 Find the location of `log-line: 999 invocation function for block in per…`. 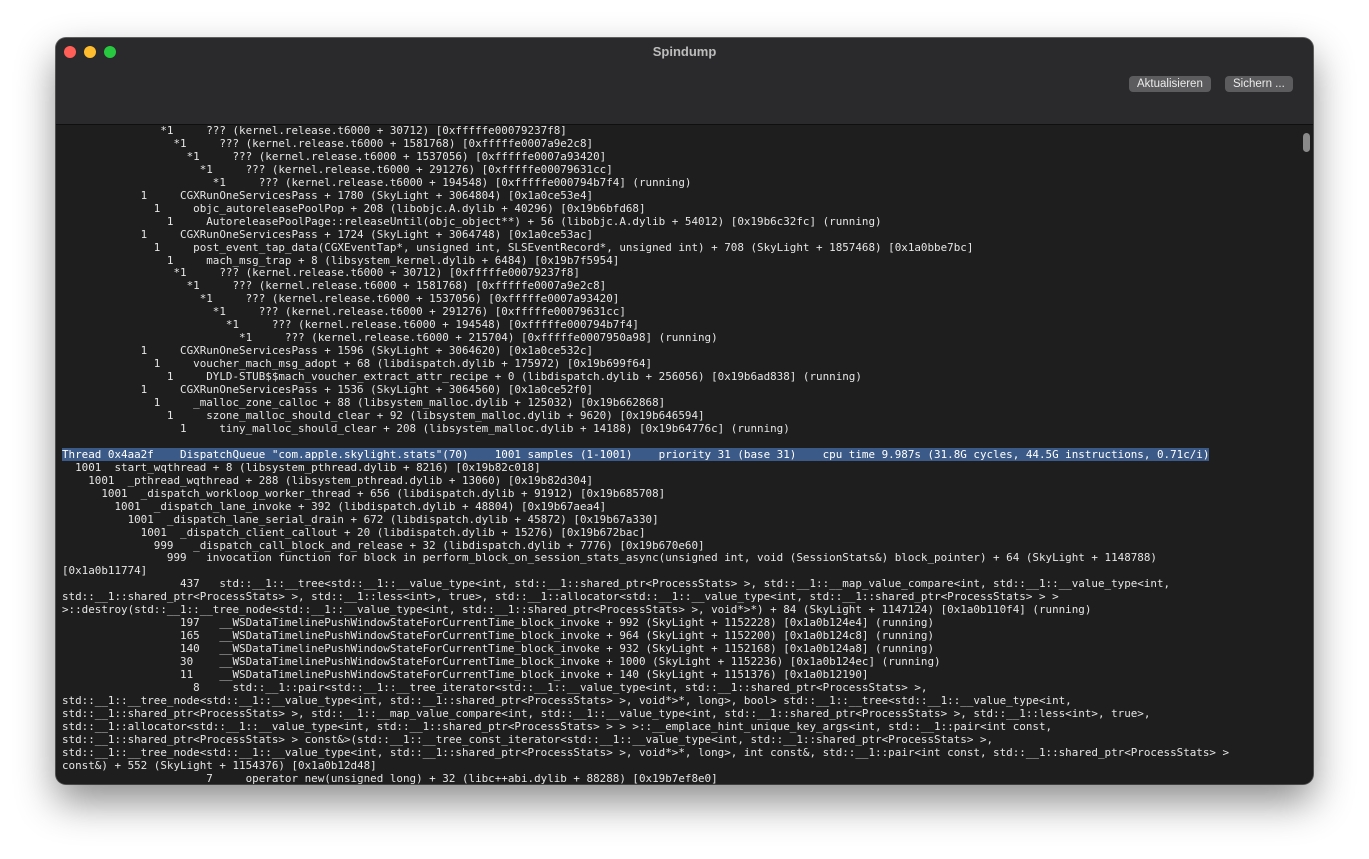

log-line: 999 invocation function for block in per… is located at coordinates (609, 558).